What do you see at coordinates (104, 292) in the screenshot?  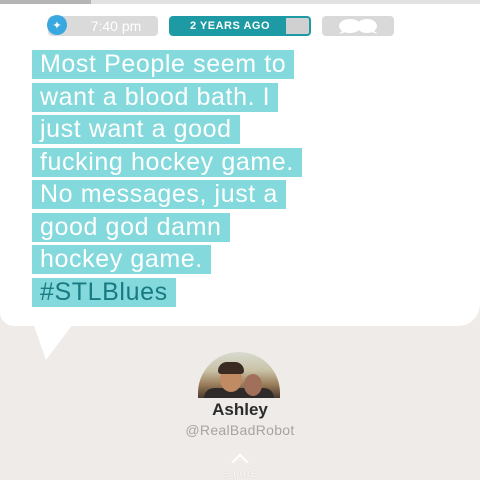 I see `hashtag-link: #STLBlues` at bounding box center [104, 292].